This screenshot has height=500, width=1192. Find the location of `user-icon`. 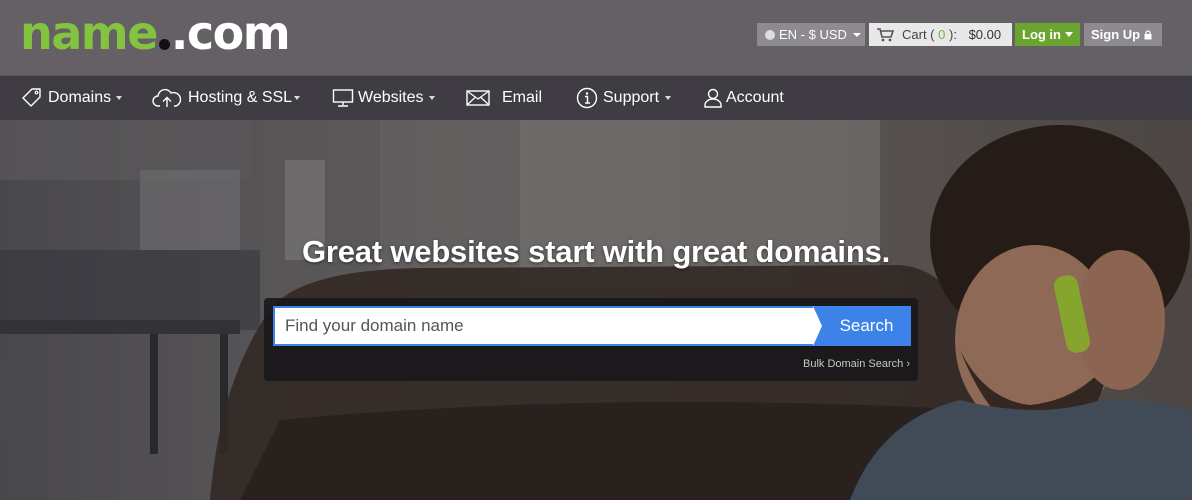

user-icon is located at coordinates (713, 98).